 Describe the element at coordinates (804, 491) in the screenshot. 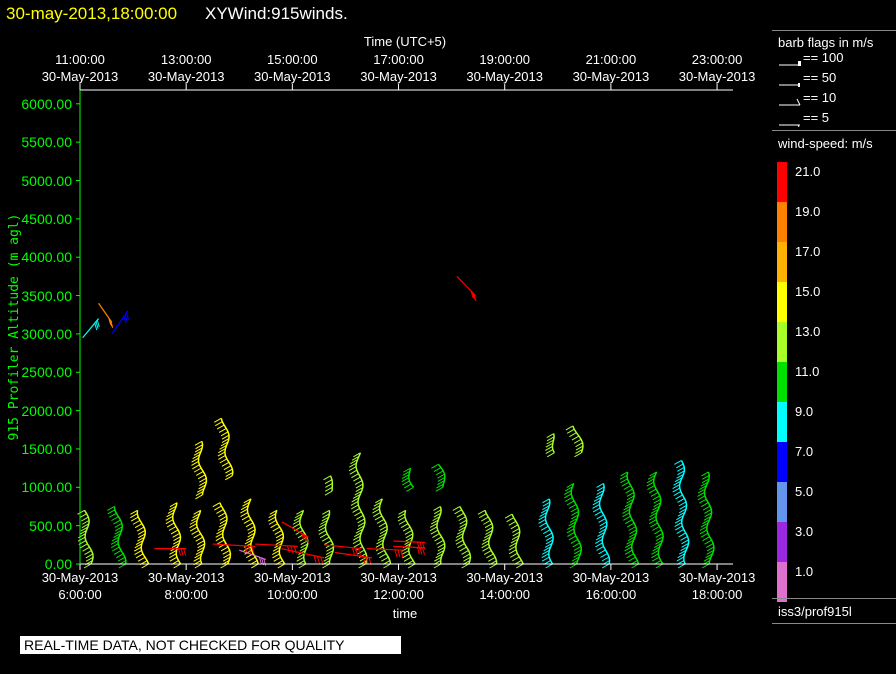

I see `scale-label: 5.0` at that location.